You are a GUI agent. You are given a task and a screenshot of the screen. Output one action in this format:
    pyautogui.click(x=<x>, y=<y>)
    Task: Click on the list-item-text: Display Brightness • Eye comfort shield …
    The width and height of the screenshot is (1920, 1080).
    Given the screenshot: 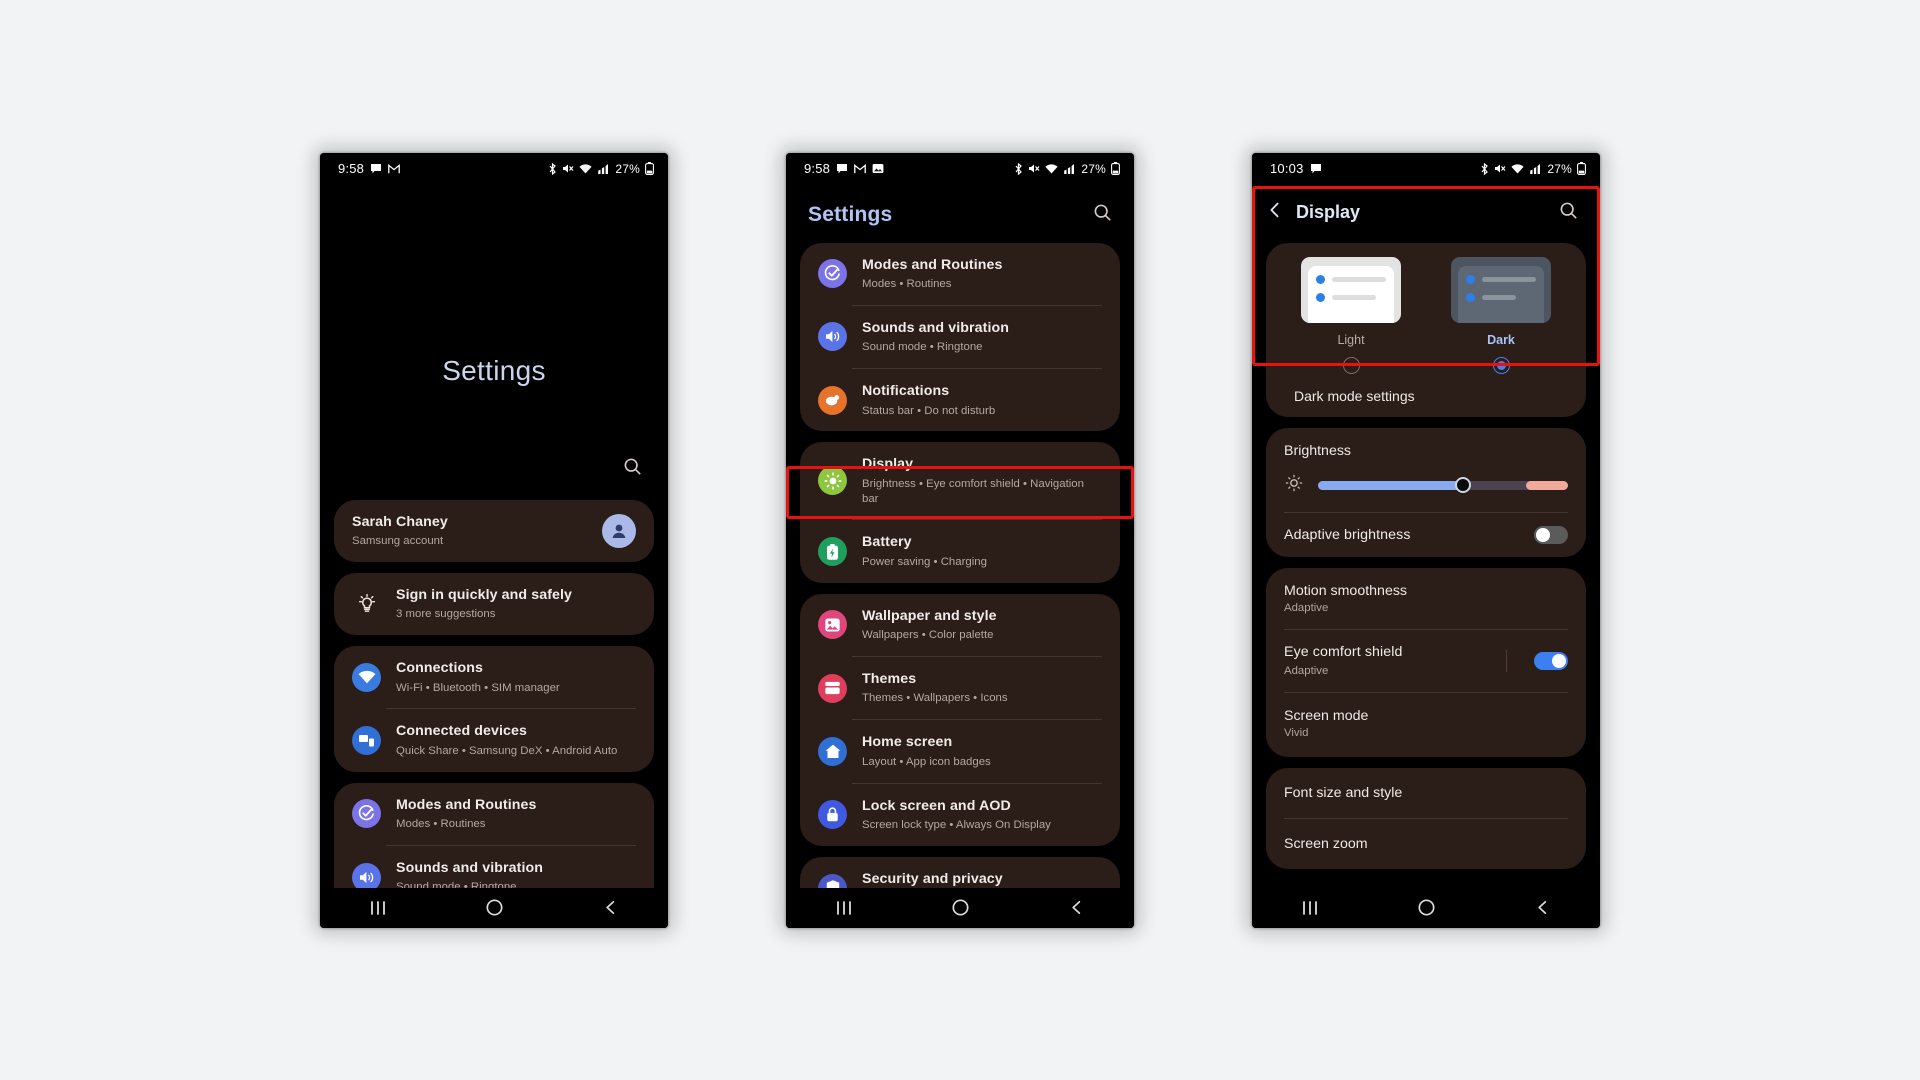 What is the action you would take?
    pyautogui.click(x=982, y=480)
    